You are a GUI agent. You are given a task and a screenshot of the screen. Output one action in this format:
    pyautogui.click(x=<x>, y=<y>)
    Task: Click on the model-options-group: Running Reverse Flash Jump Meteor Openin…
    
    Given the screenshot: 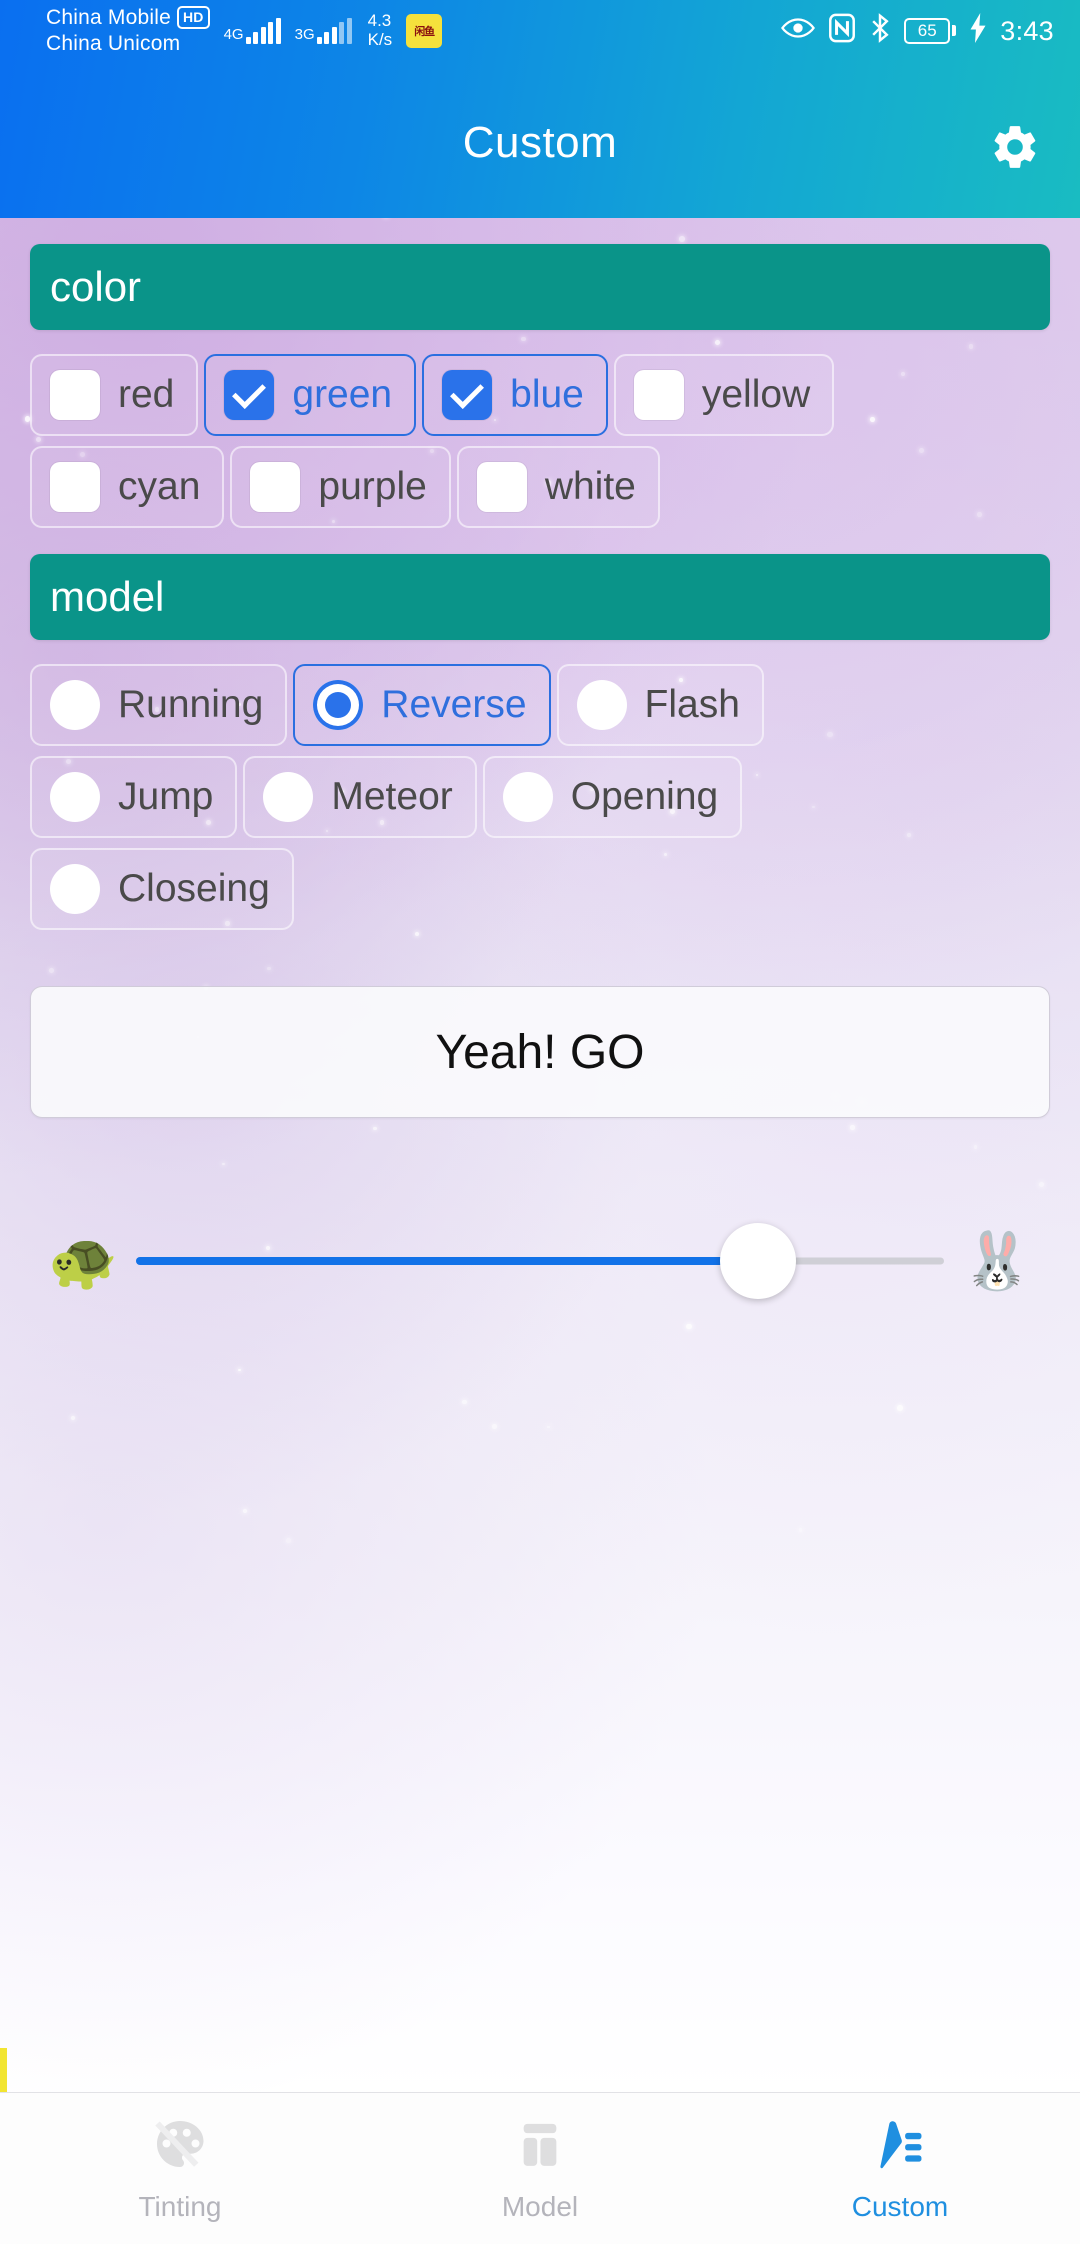 What is the action you would take?
    pyautogui.click(x=540, y=785)
    